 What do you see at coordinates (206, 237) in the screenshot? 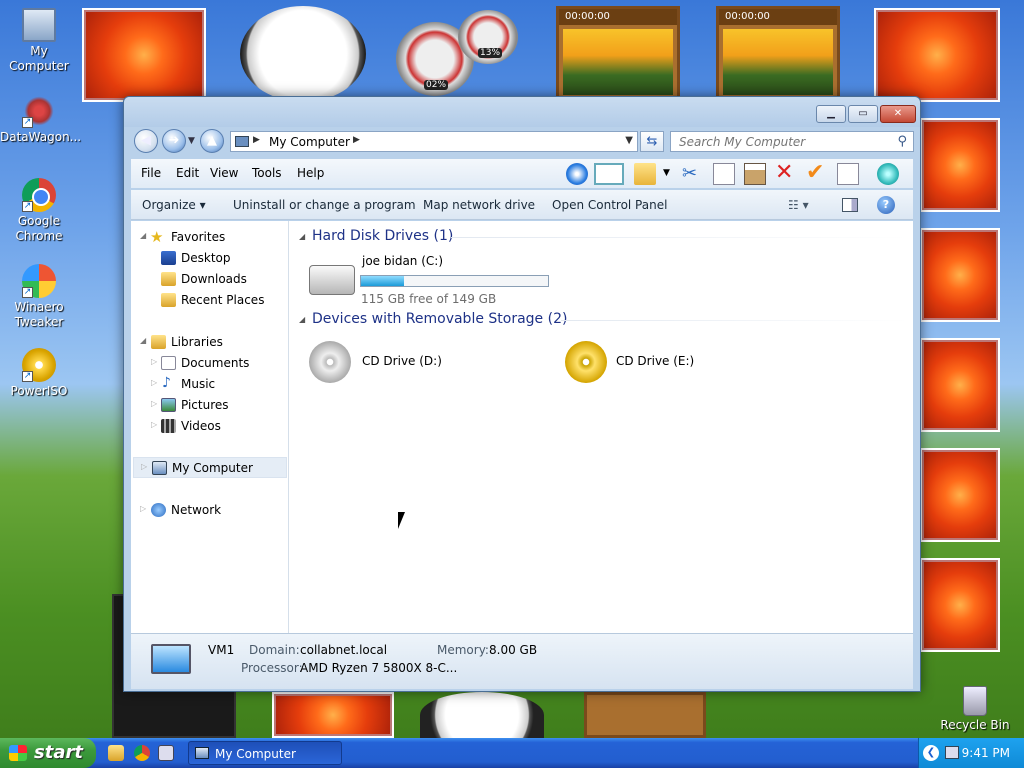
I see `sidebar-item-favorites: ◢ ★ Favorites` at bounding box center [206, 237].